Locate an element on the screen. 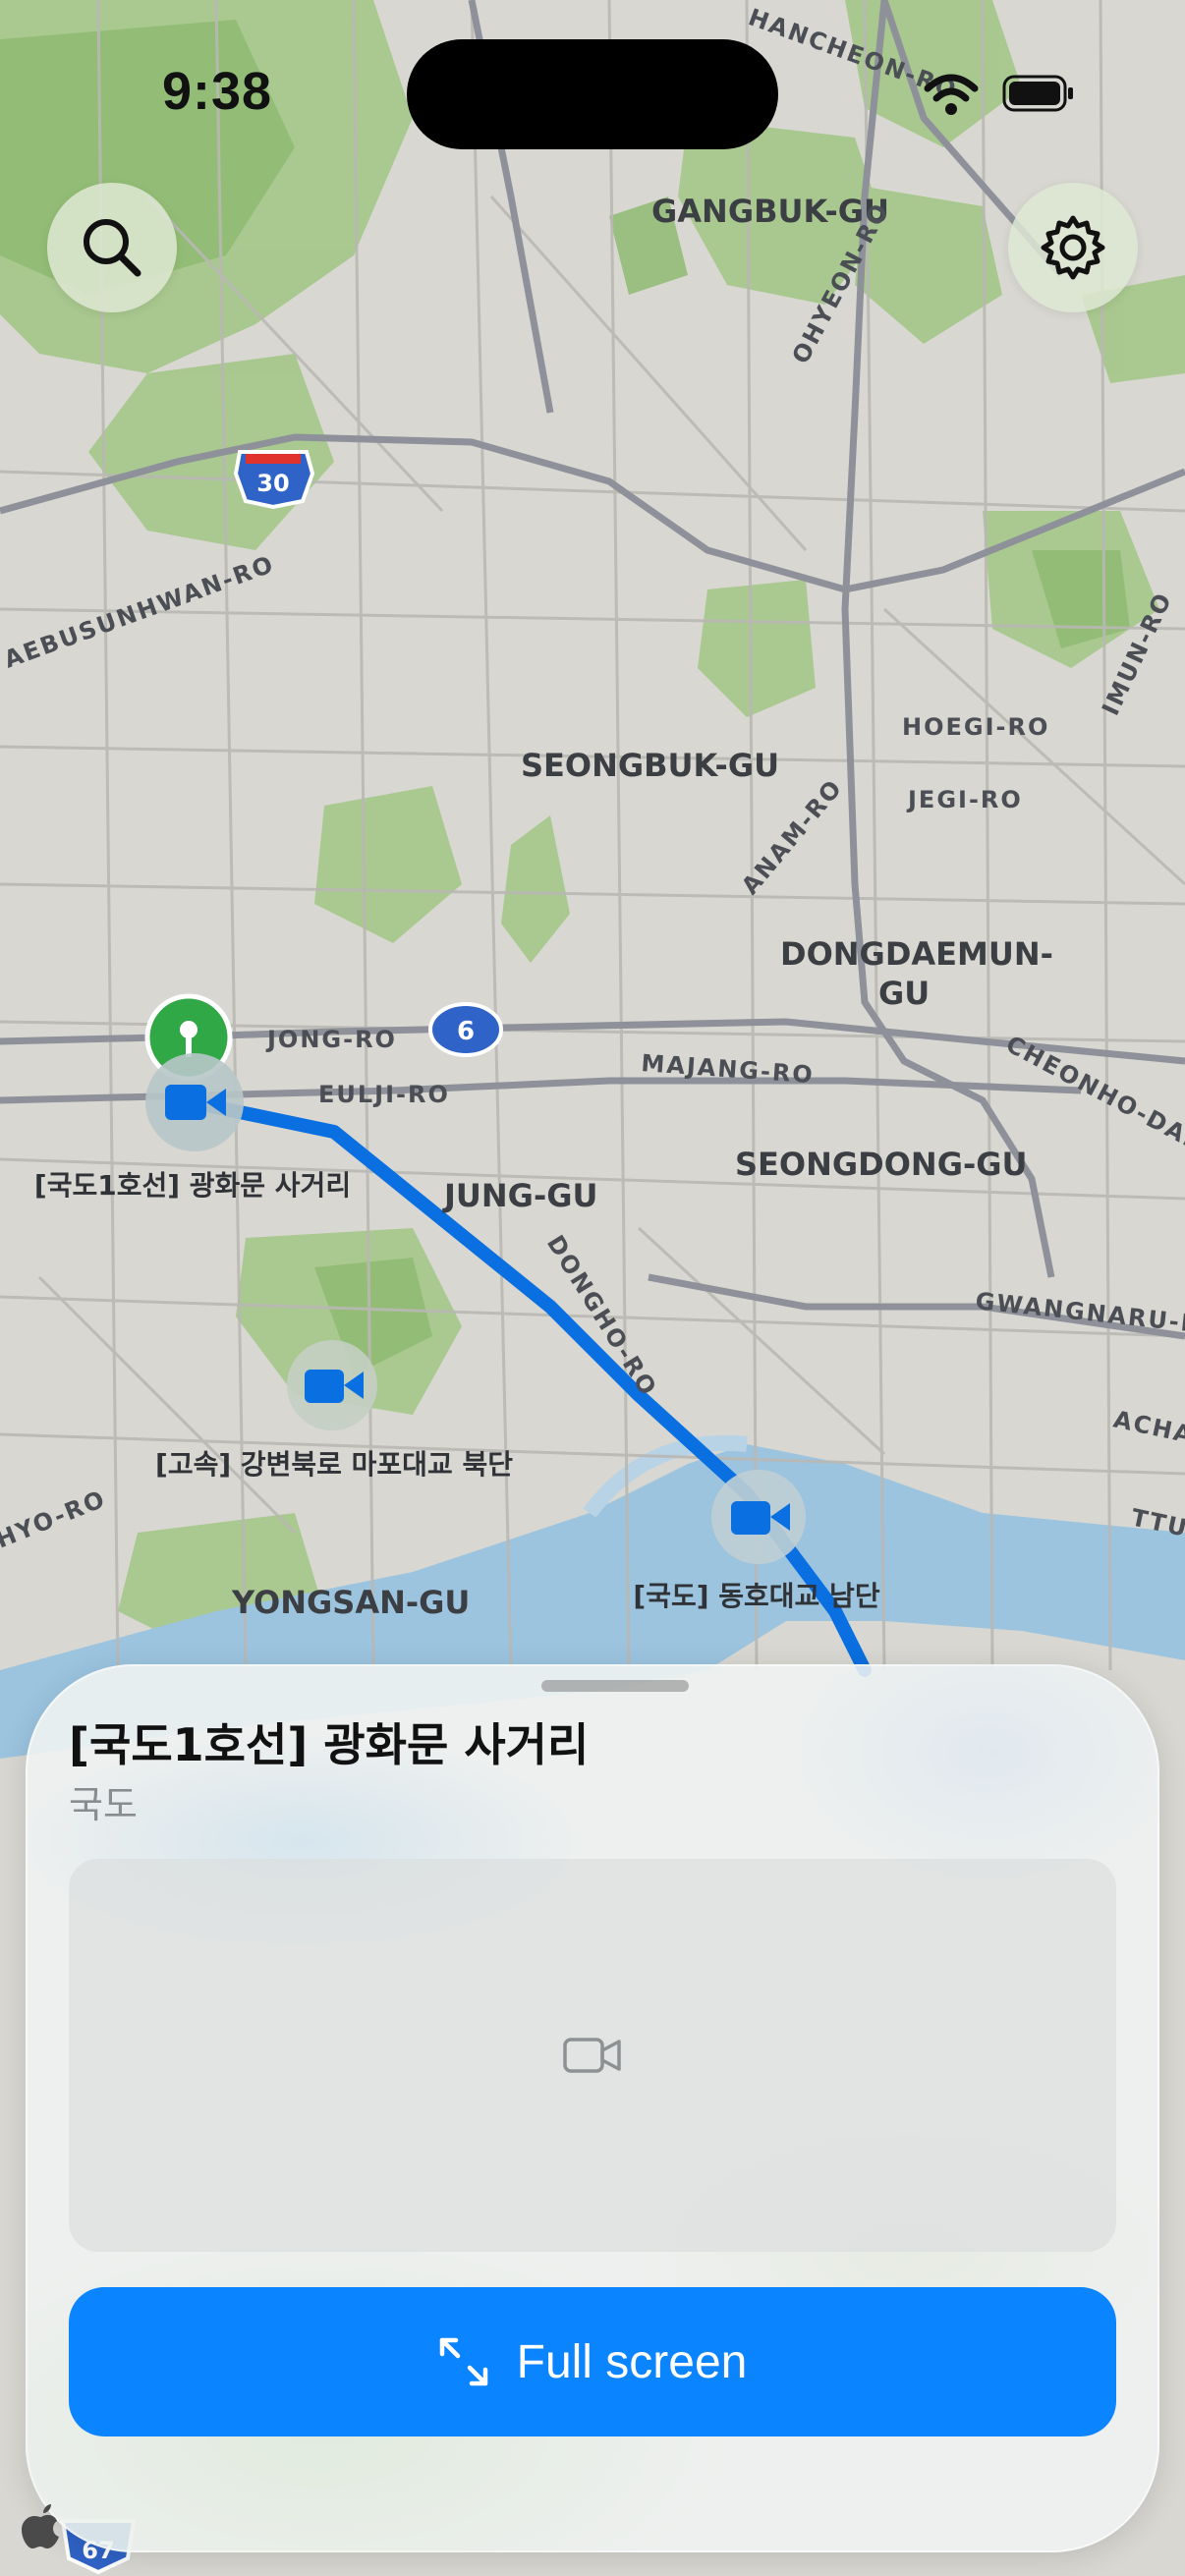 The width and height of the screenshot is (1185, 2576). full-screen-button: Full screen is located at coordinates (592, 2361).